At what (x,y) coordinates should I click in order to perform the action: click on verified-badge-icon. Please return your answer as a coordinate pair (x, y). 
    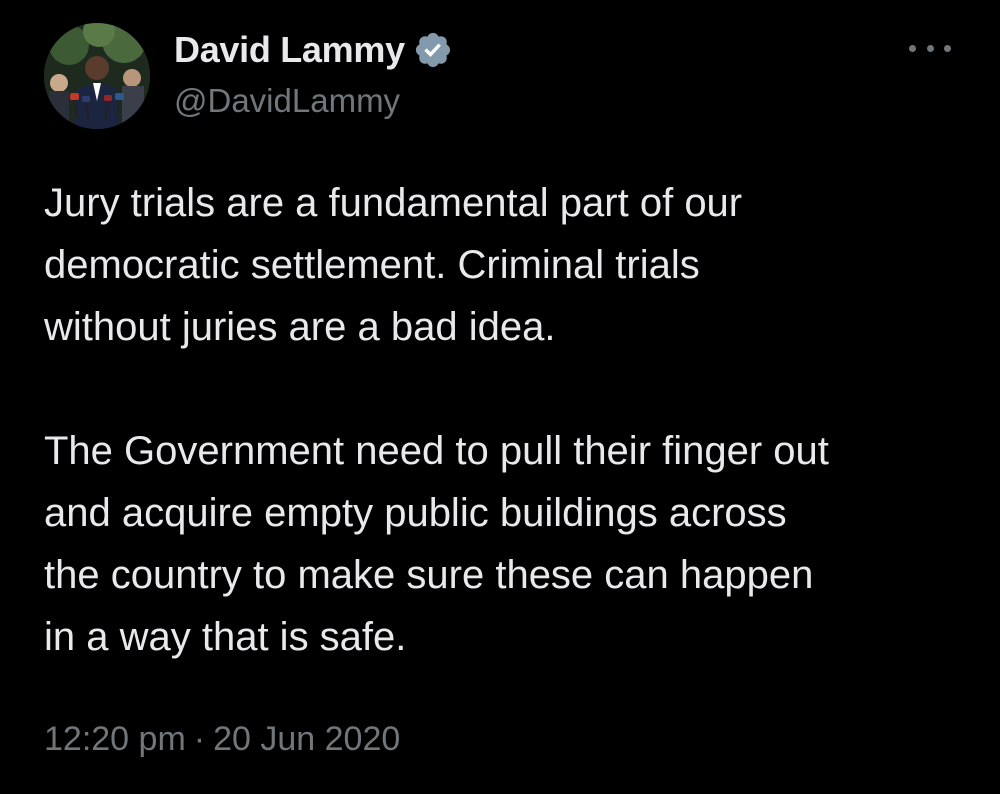
    Looking at the image, I should click on (433, 50).